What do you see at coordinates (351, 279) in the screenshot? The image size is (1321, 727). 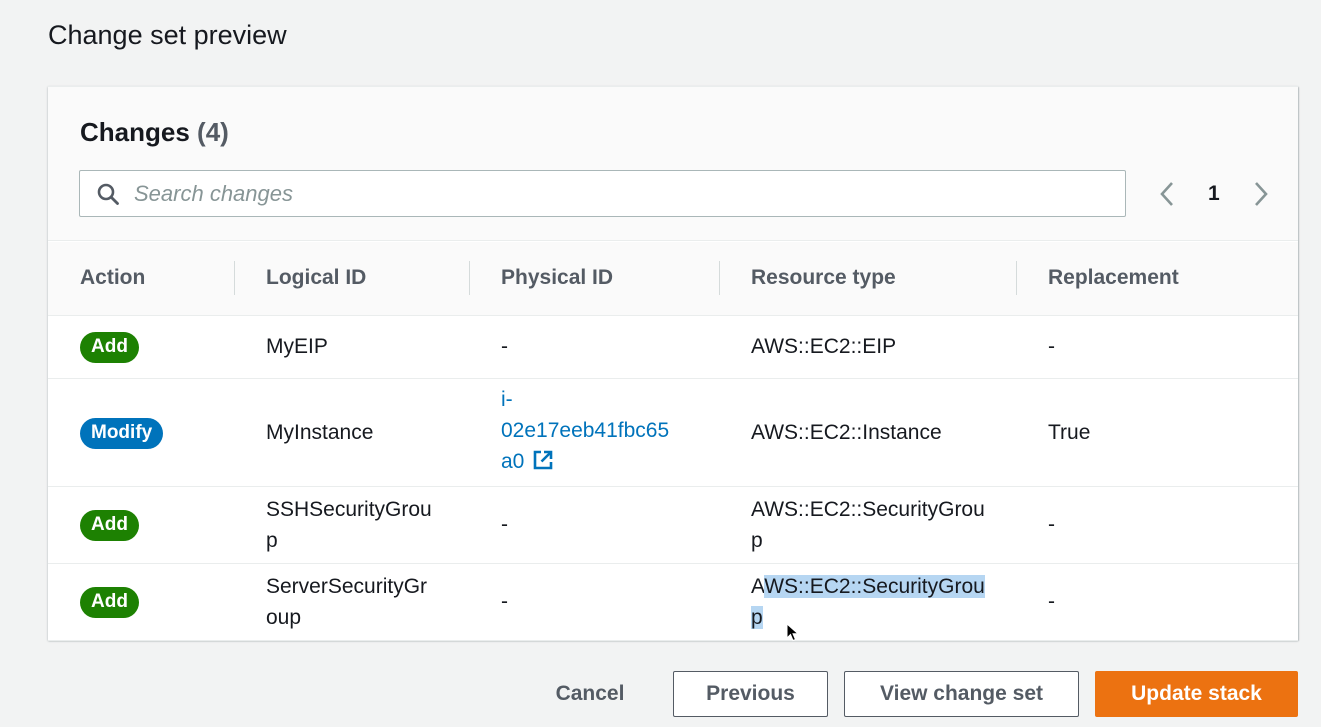 I see `column-header-logical-id: Logical ID` at bounding box center [351, 279].